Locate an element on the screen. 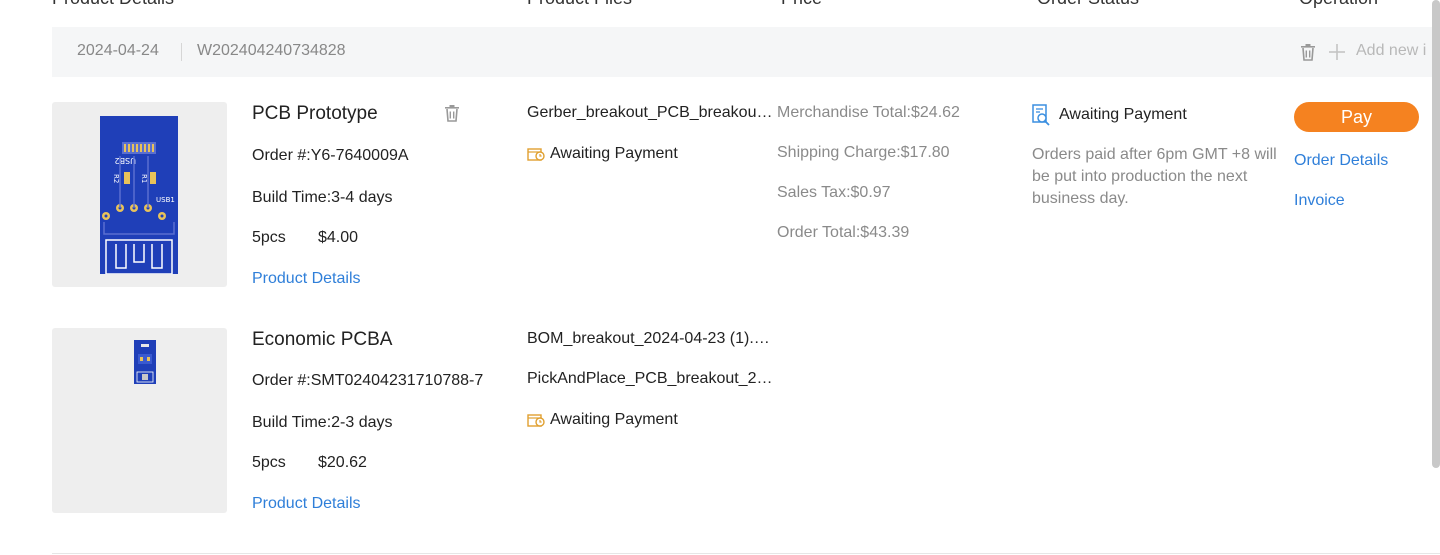 Image resolution: width=1440 pixels, height=555 pixels. col-header-price: Price is located at coordinates (801, 4).